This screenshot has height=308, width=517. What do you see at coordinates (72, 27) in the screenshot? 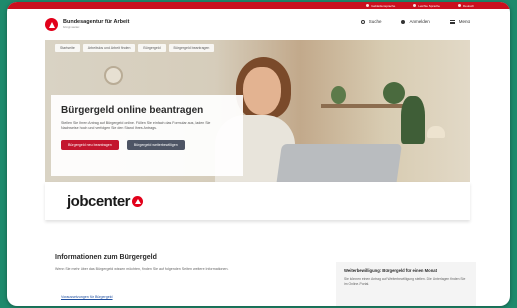
I see `org-tagline: bringt weiter.` at bounding box center [72, 27].